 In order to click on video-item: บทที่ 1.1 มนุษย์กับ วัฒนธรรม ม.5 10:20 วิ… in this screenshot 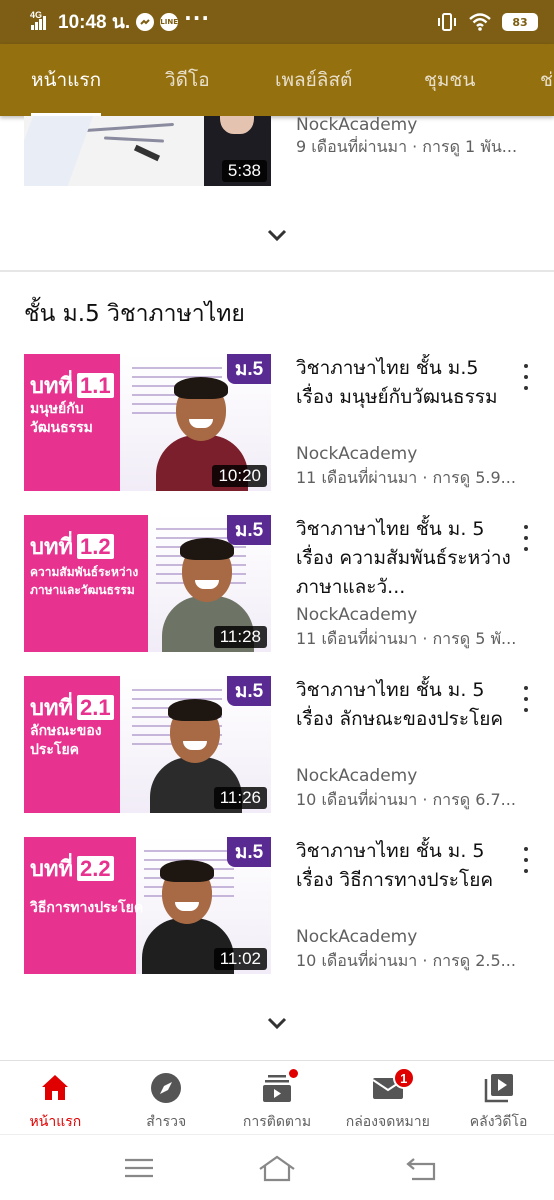, I will do `click(277, 422)`.